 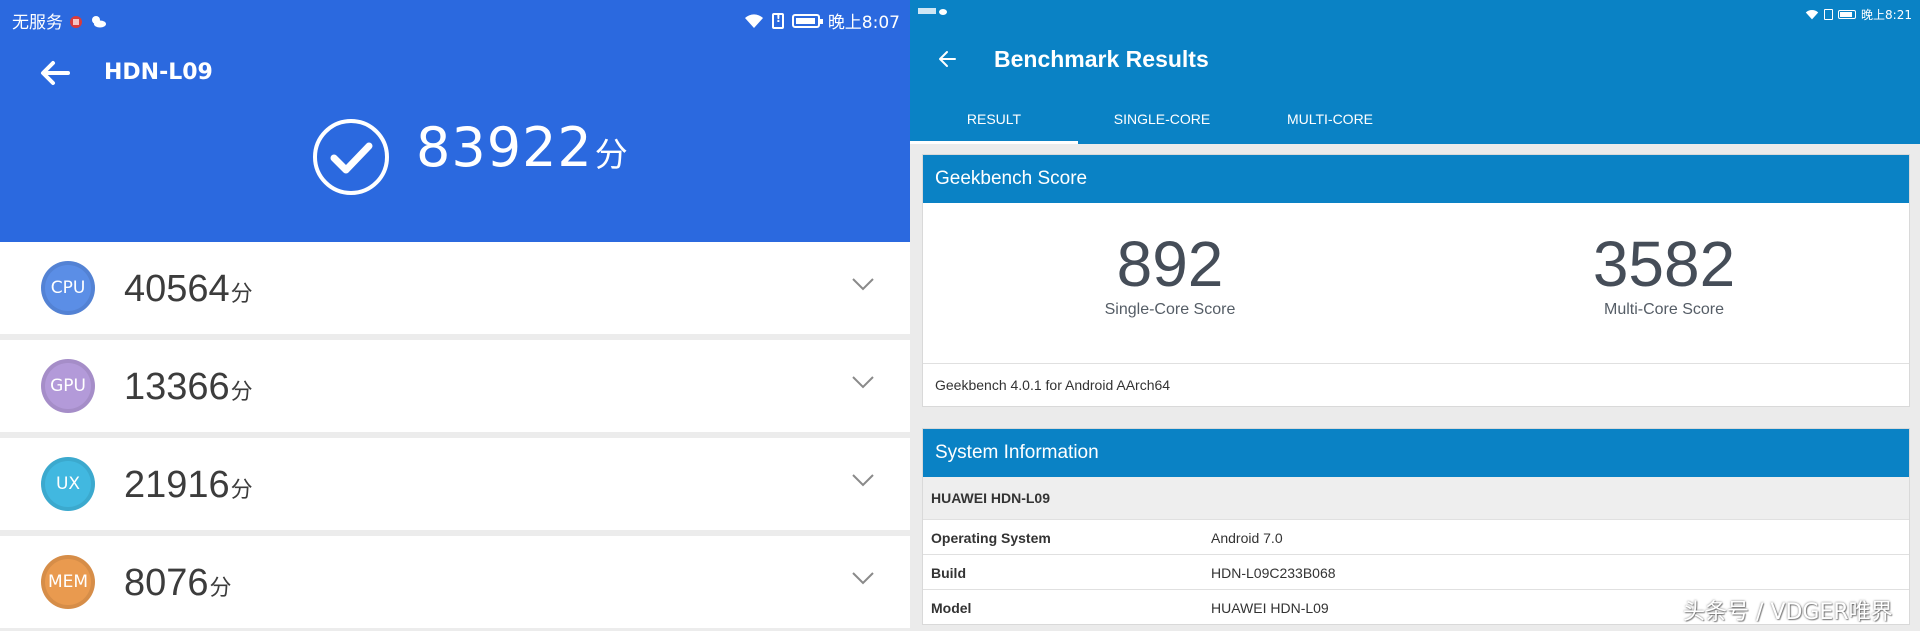 I want to click on ux-score: 21916分, so click(x=188, y=485).